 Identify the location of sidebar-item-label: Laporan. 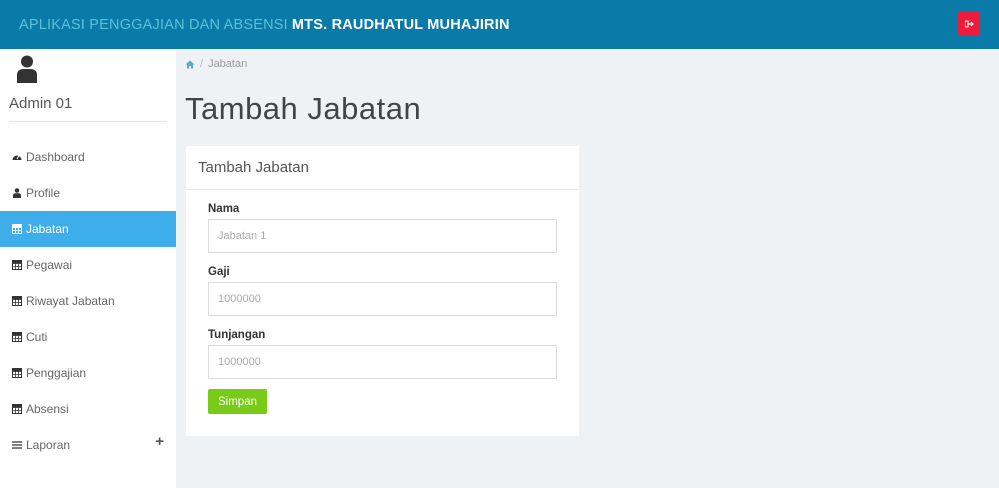
(48, 445).